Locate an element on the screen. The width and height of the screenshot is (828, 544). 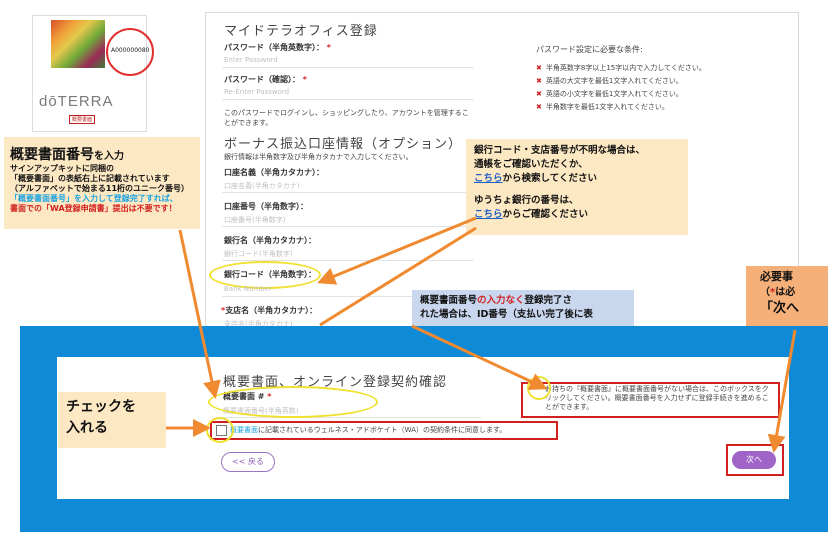
arrow-to-branch is located at coordinates (398, 276).